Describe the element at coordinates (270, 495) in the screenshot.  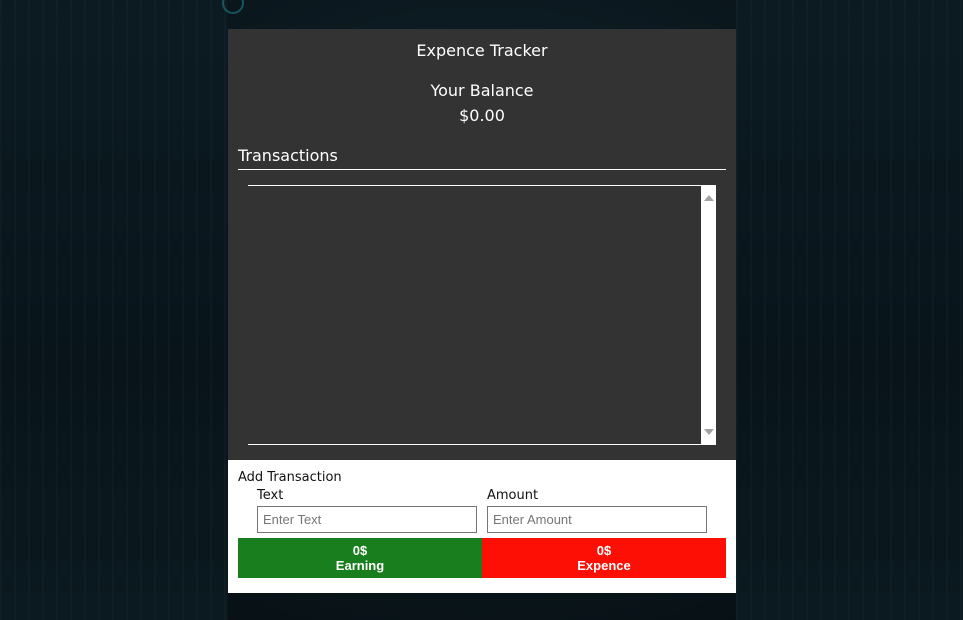
I see `text-field-label: Text` at that location.